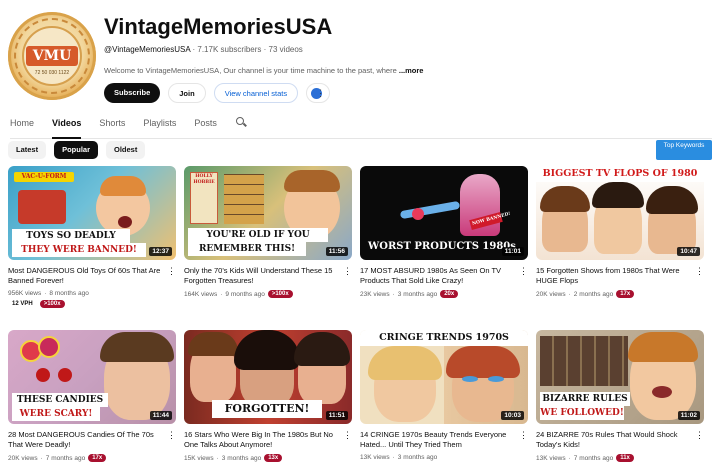 The width and height of the screenshot is (720, 467). What do you see at coordinates (268, 377) in the screenshot?
I see `video-thumbnail: FORGOTTEN! 11:51` at bounding box center [268, 377].